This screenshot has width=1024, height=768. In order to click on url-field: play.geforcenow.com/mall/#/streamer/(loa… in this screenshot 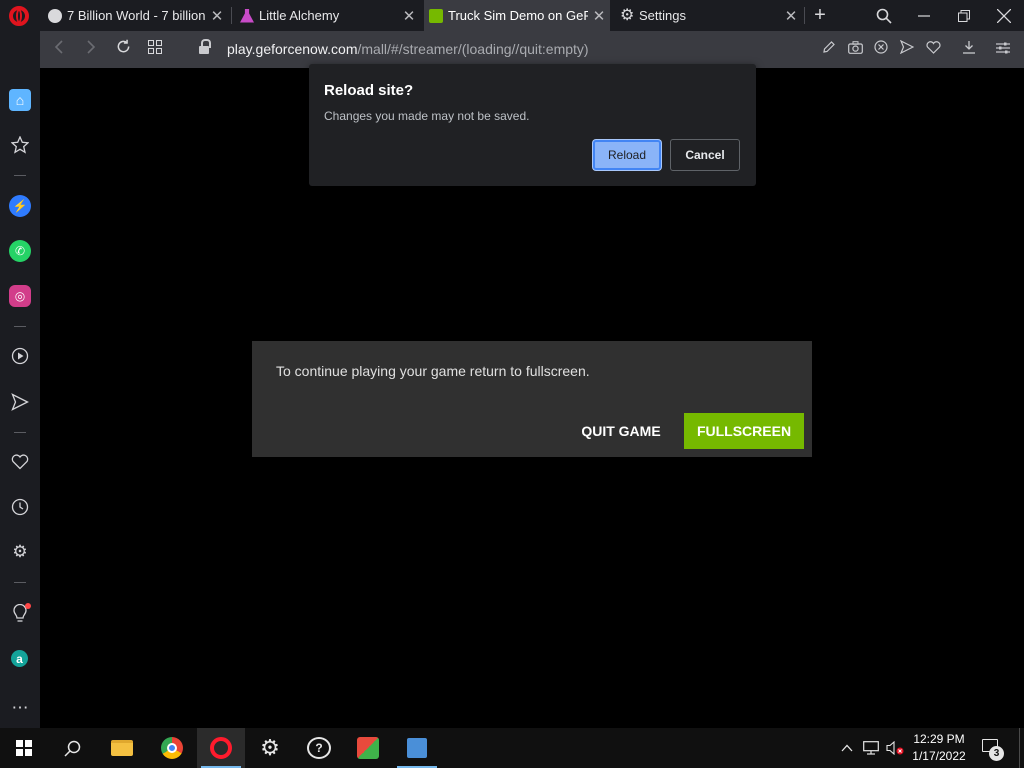, I will do `click(408, 49)`.